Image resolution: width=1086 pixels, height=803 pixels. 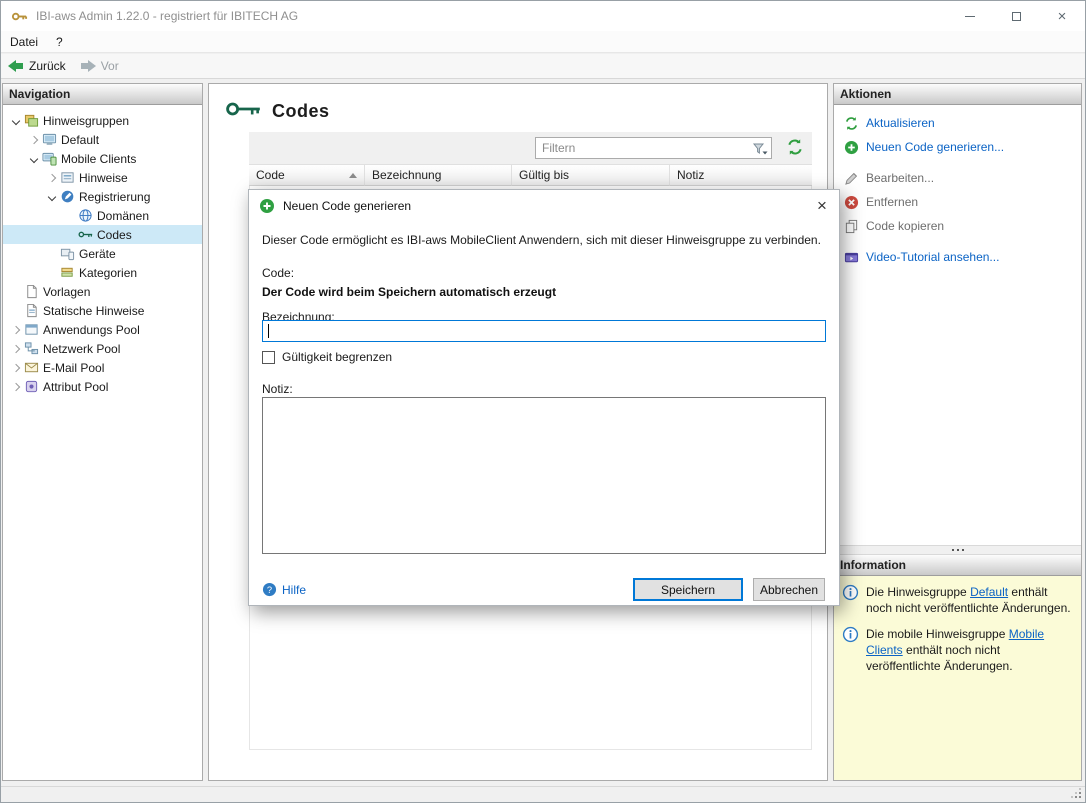 What do you see at coordinates (80, 139) in the screenshot?
I see `tree-item-label: Default` at bounding box center [80, 139].